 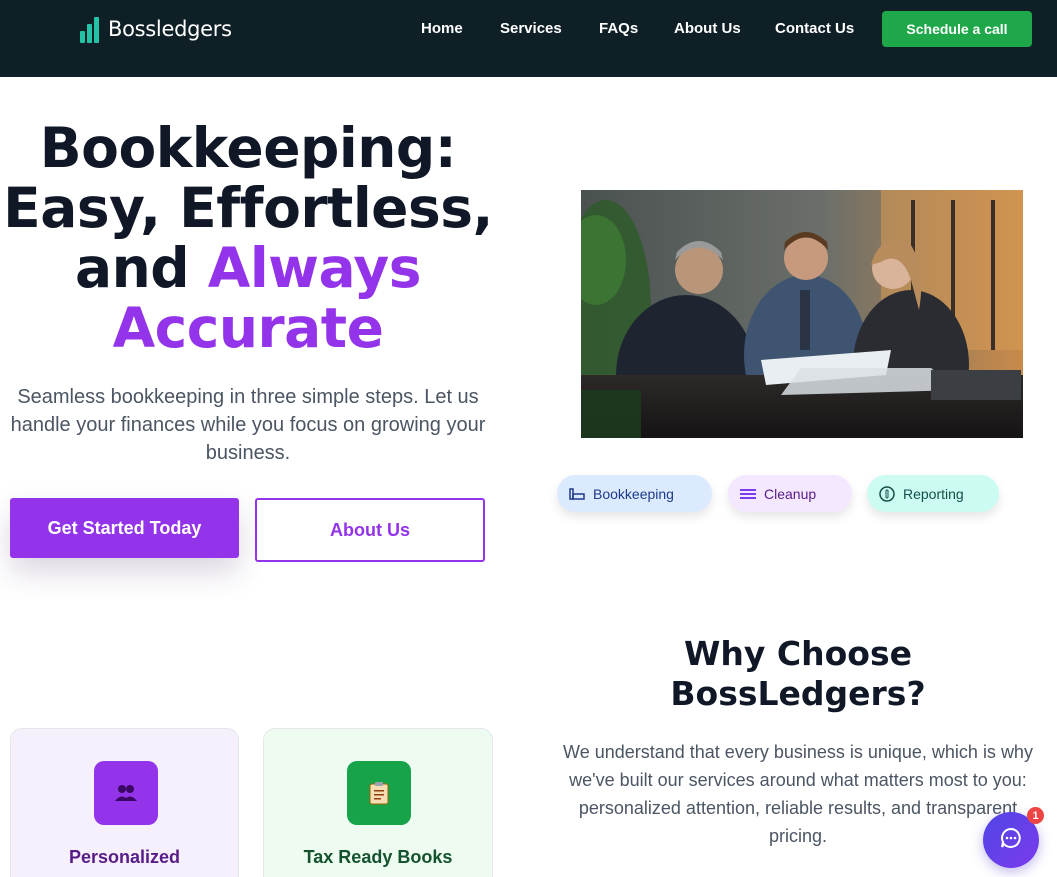 I want to click on coin-icon, so click(x=887, y=493).